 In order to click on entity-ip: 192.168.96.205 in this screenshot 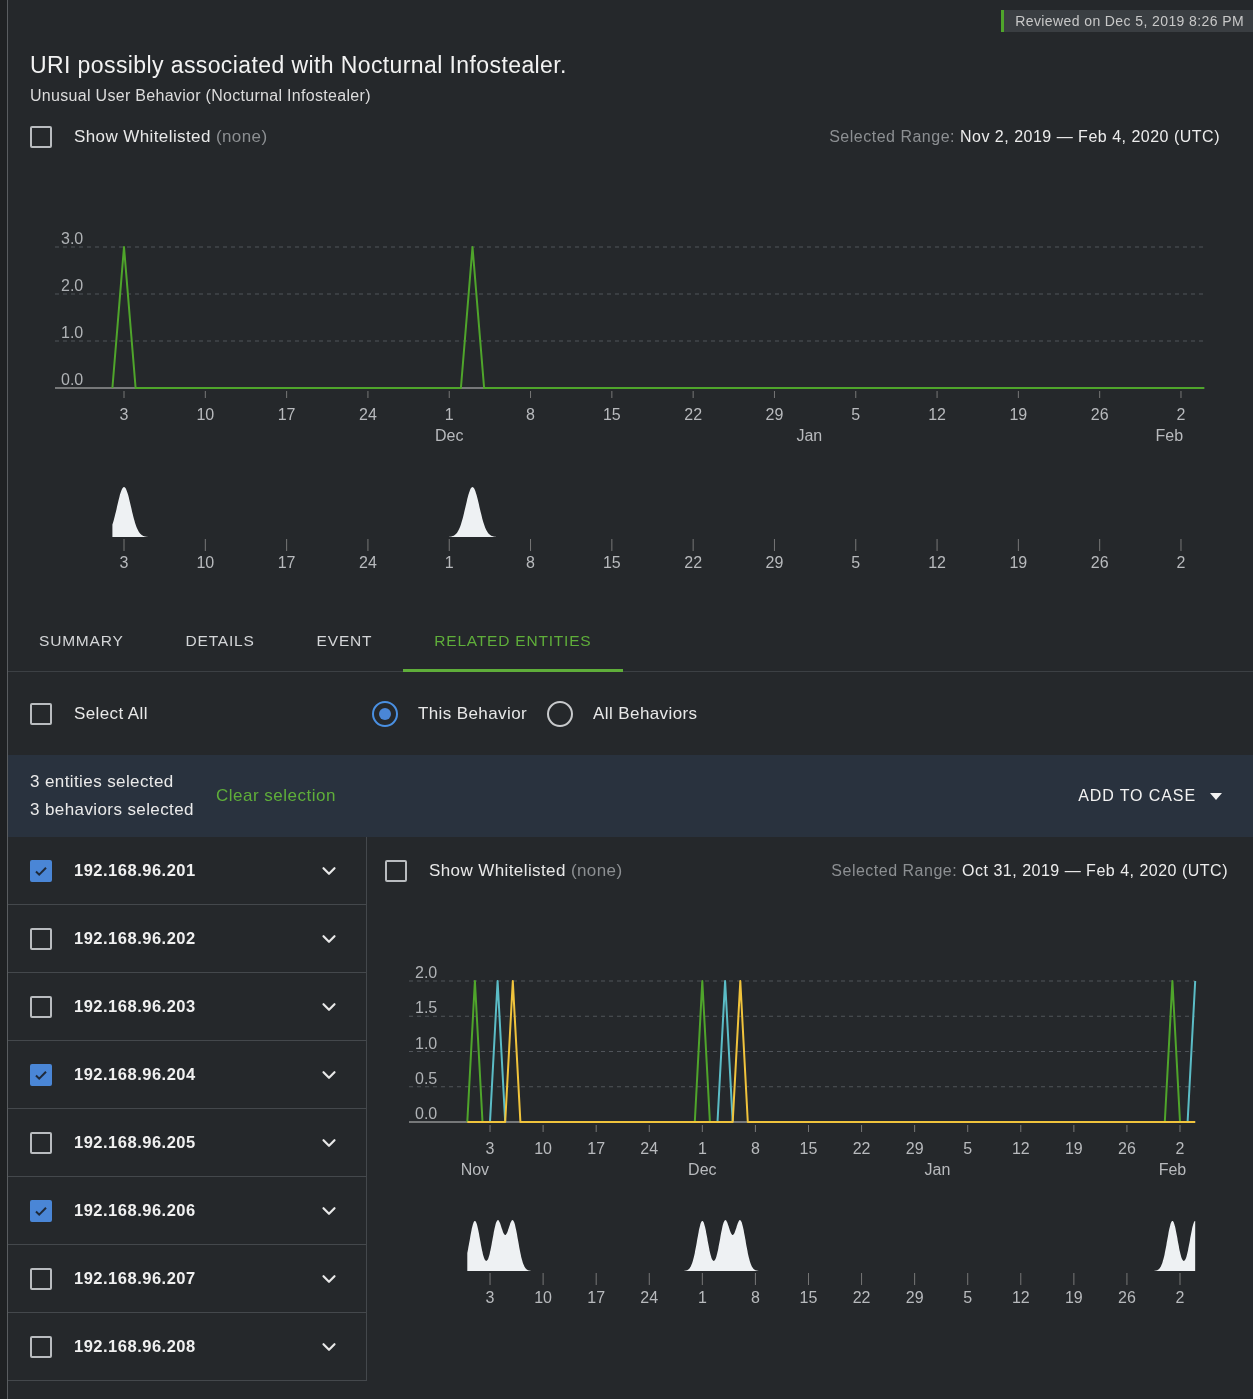, I will do `click(135, 1142)`.